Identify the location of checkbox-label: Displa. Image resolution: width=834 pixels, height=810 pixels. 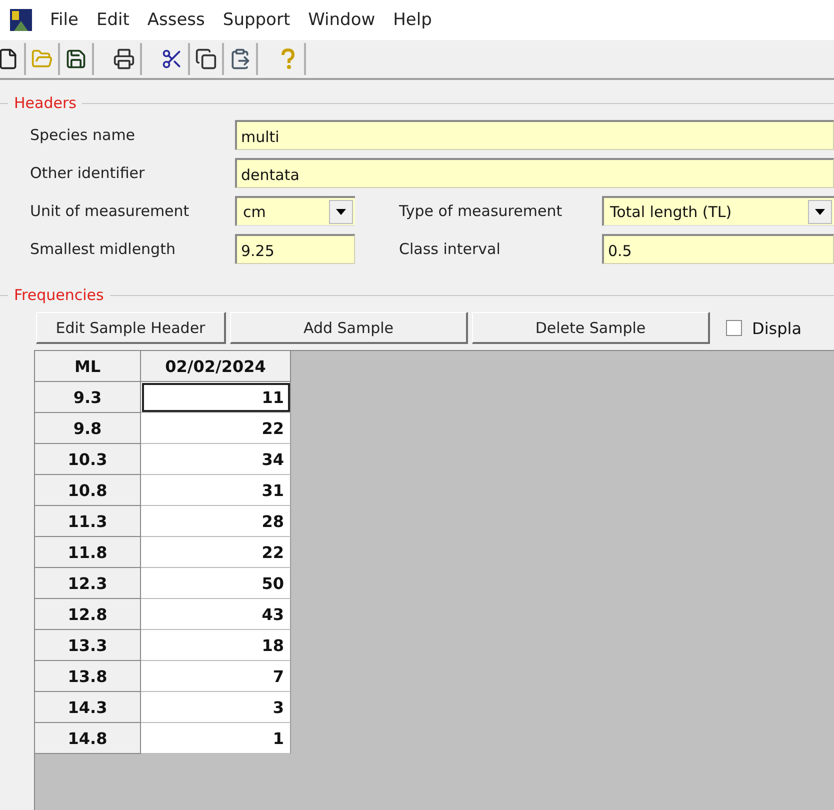
(777, 328).